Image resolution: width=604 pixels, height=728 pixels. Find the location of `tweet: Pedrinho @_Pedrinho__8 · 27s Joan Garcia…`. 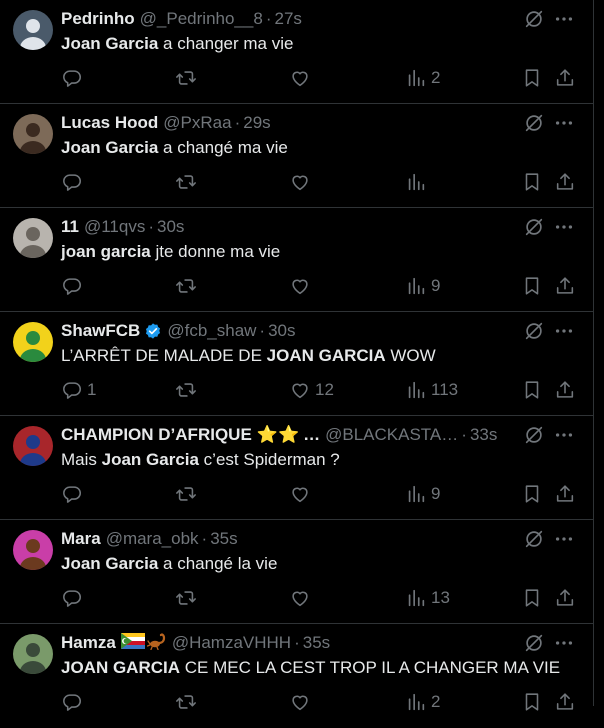

tweet: Pedrinho @_Pedrinho__8 · 27s Joan Garcia… is located at coordinates (297, 52).